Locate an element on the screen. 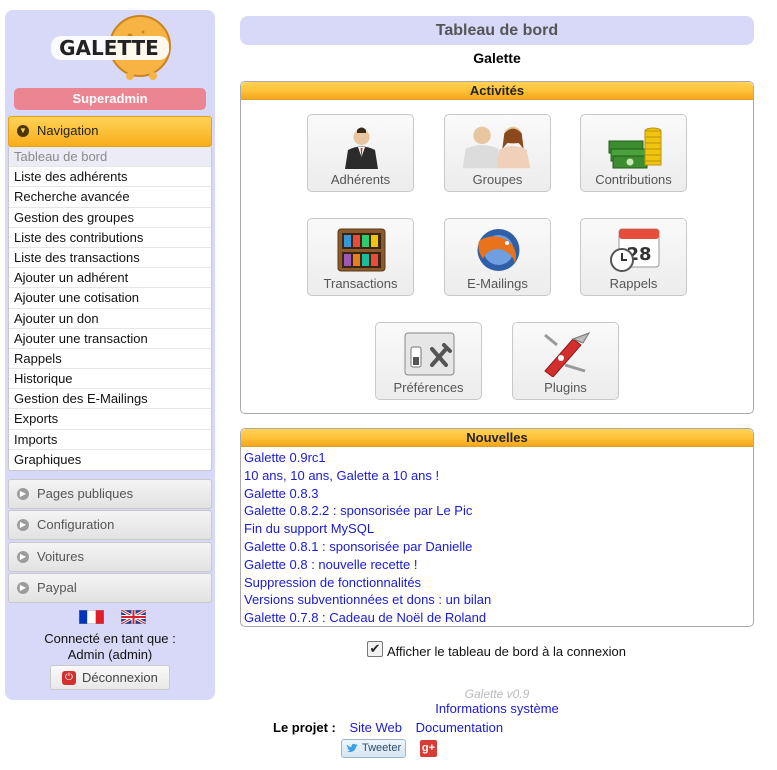 The image size is (777, 770). user-role-badge: Superadmin is located at coordinates (110, 99).